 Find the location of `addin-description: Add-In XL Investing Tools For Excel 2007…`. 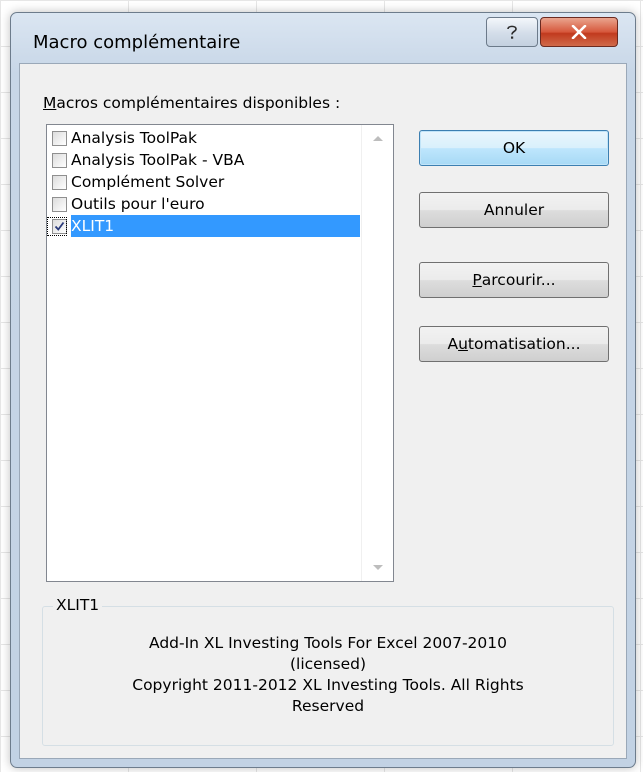

addin-description: Add-In XL Investing Tools For Excel 2007… is located at coordinates (328, 675).